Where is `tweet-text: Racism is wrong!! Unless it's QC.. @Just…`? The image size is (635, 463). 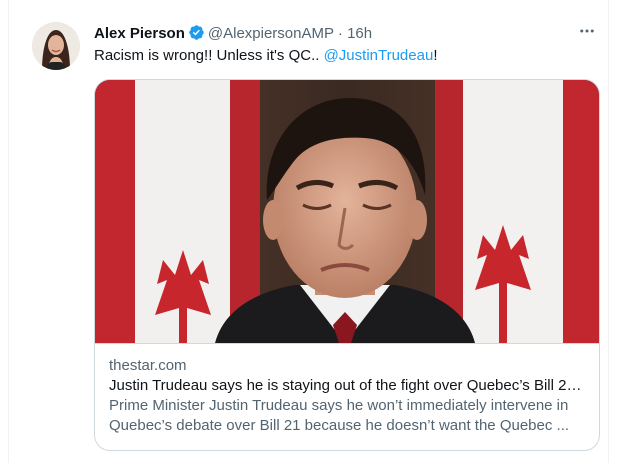
tweet-text: Racism is wrong!! Unless it's QC.. @Just… is located at coordinates (265, 56).